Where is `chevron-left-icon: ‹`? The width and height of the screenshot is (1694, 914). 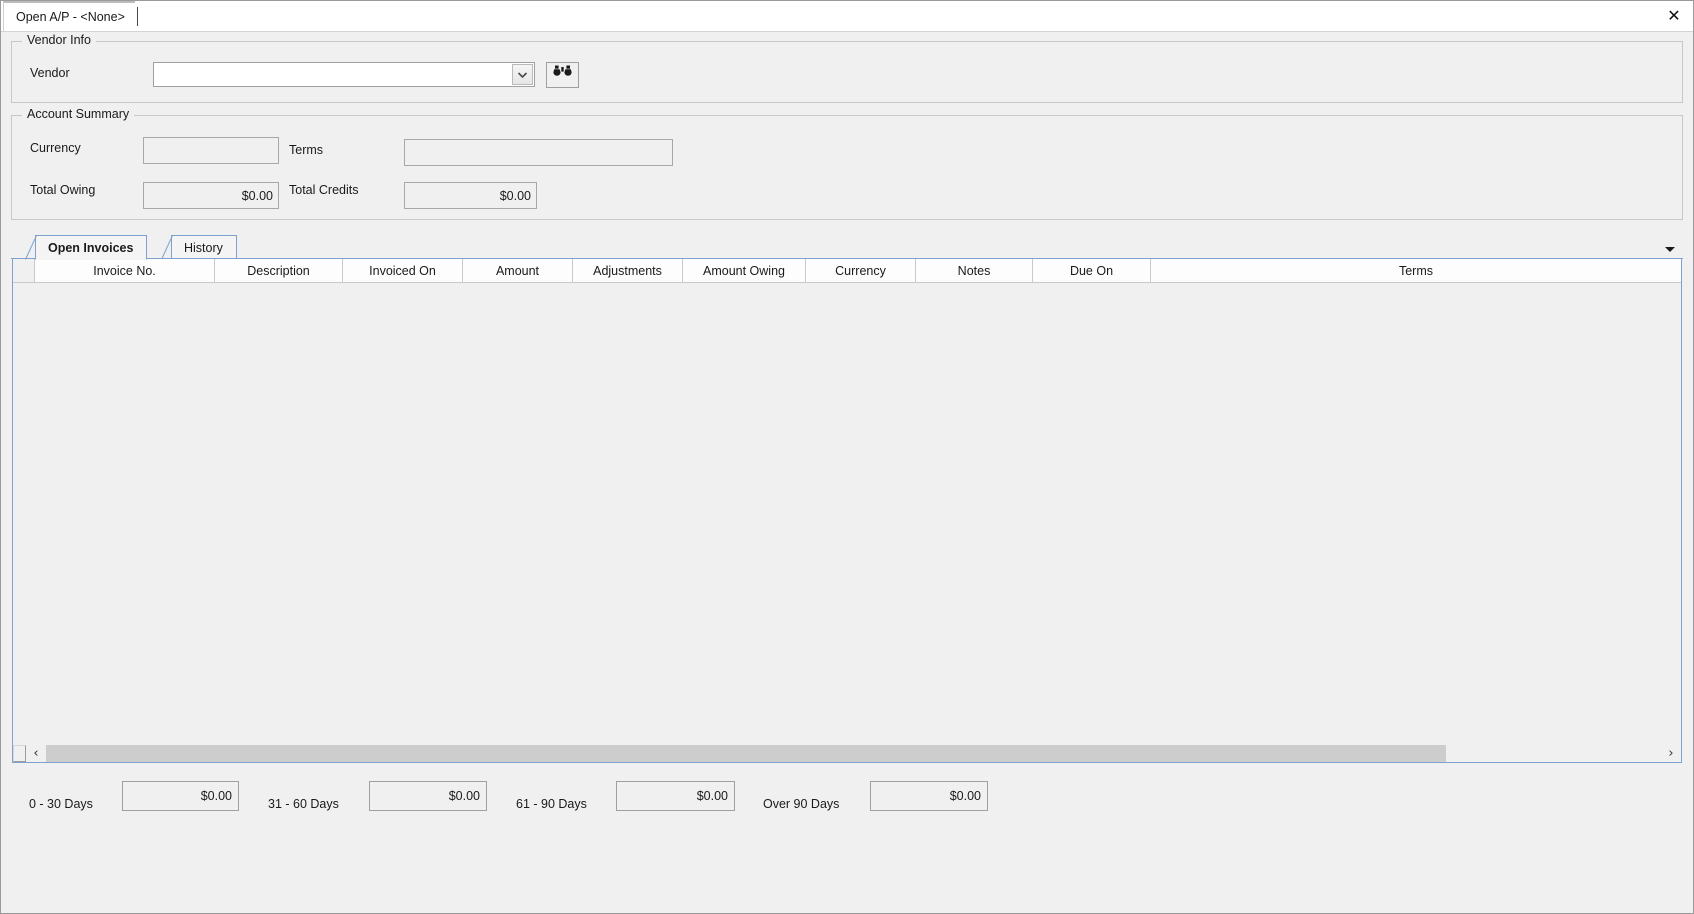 chevron-left-icon: ‹ is located at coordinates (36, 753).